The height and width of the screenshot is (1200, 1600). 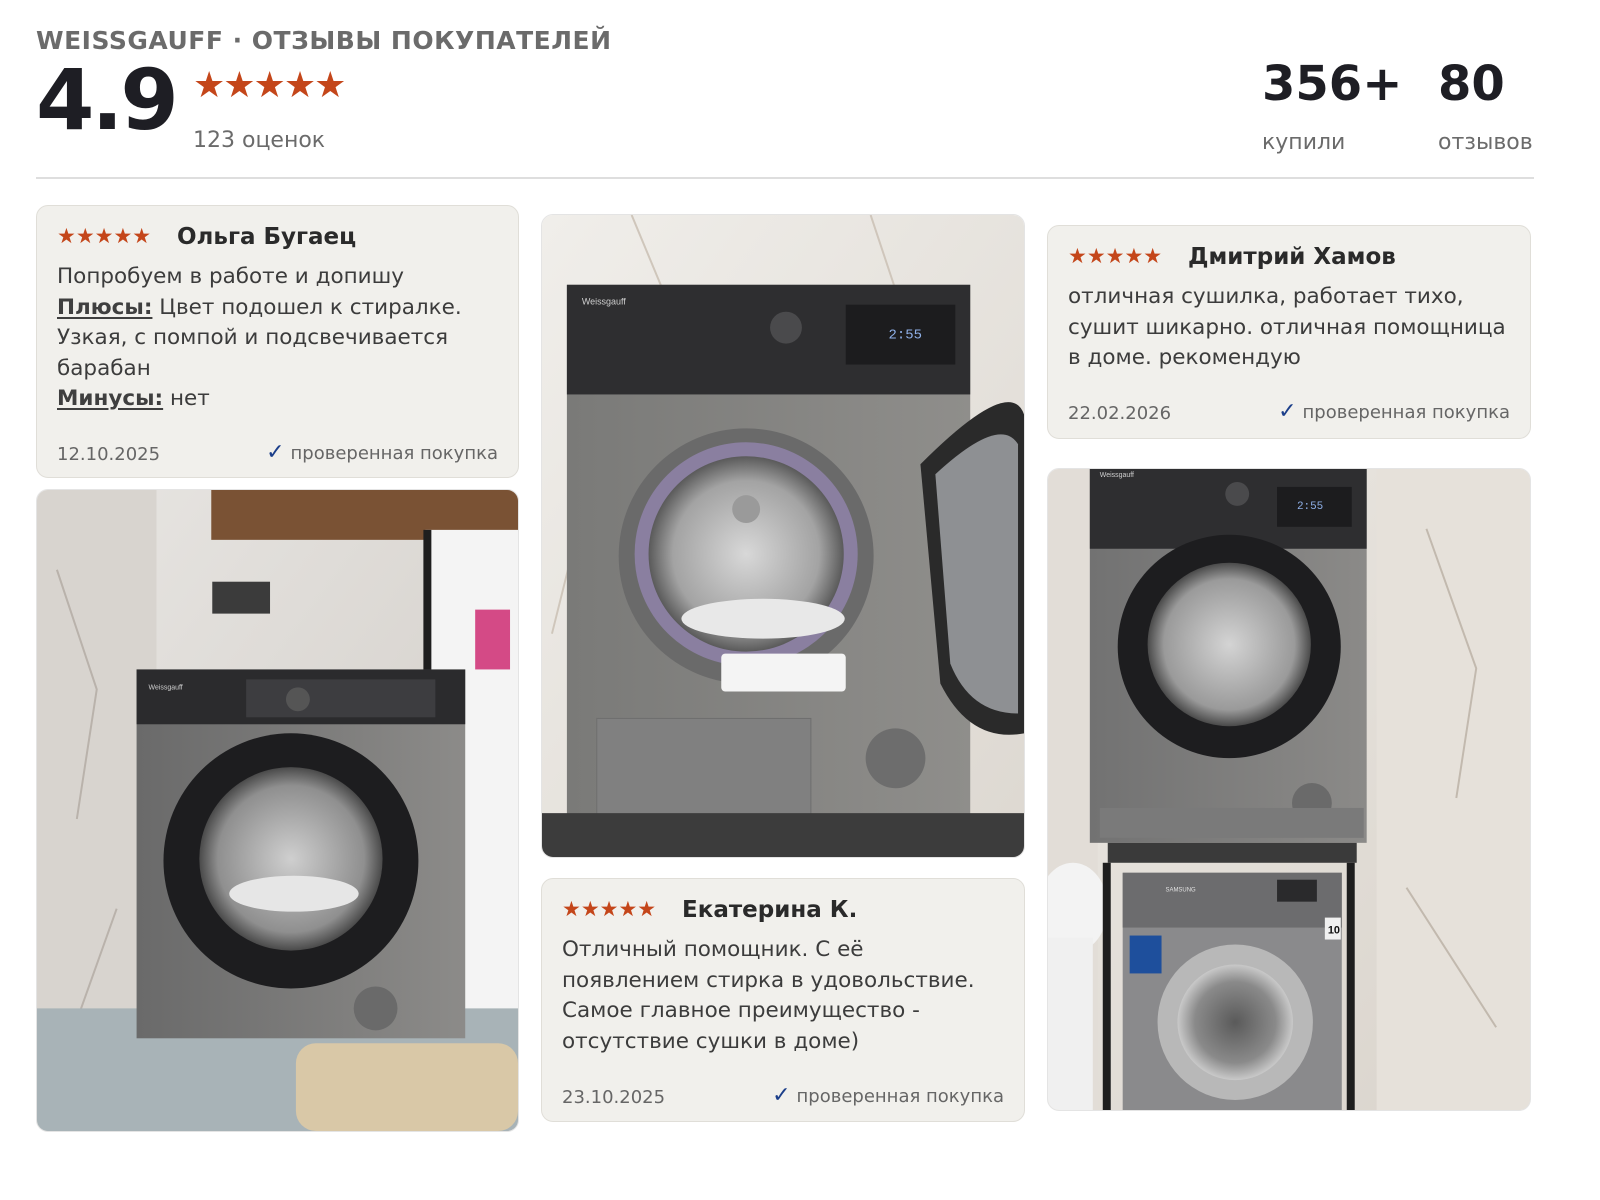 What do you see at coordinates (713, 949) in the screenshot?
I see `review-line: Отличный помощник. С её` at bounding box center [713, 949].